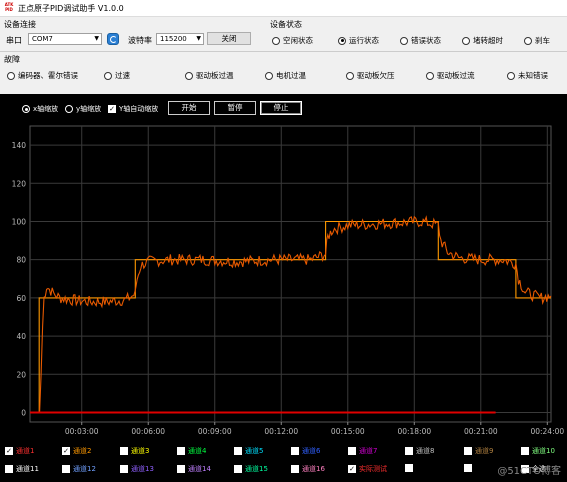  What do you see at coordinates (527, 75) in the screenshot?
I see `fault-radio-6: 未知错误` at bounding box center [527, 75].